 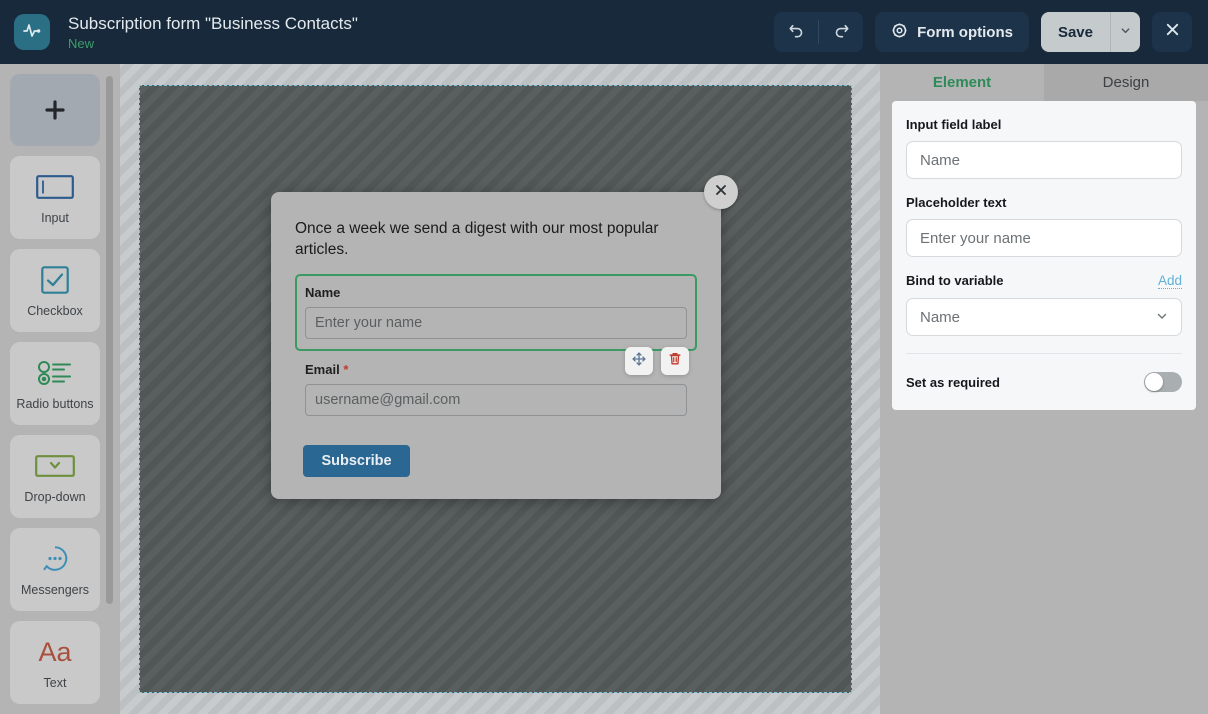 What do you see at coordinates (1044, 382) in the screenshot?
I see `set-as-required-row: Set as required` at bounding box center [1044, 382].